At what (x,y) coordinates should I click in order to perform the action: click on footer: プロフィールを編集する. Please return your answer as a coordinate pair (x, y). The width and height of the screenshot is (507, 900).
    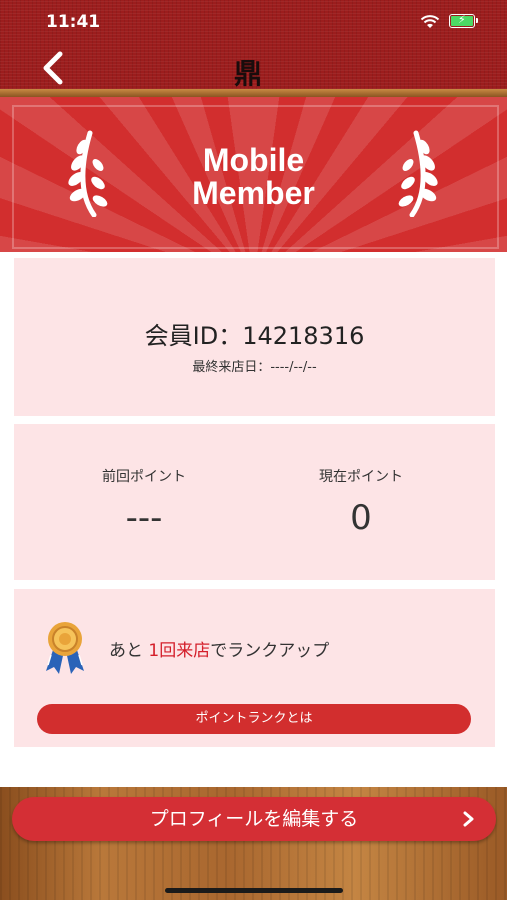
    Looking at the image, I should click on (253, 843).